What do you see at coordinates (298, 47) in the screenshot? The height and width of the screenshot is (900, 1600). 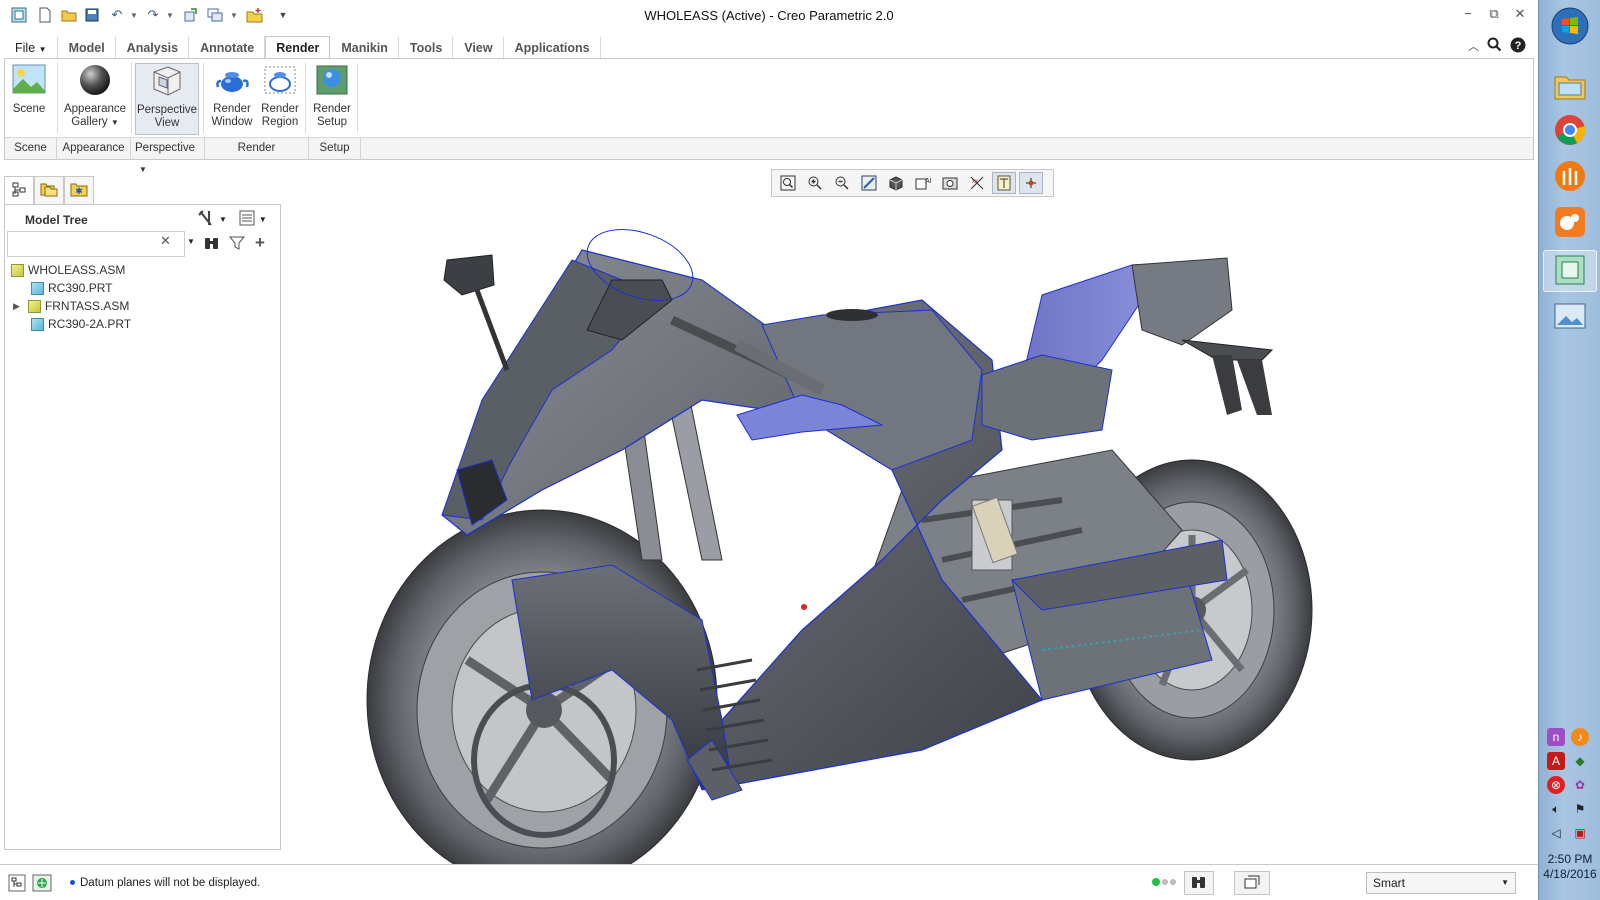 I see `tab-render: Render` at bounding box center [298, 47].